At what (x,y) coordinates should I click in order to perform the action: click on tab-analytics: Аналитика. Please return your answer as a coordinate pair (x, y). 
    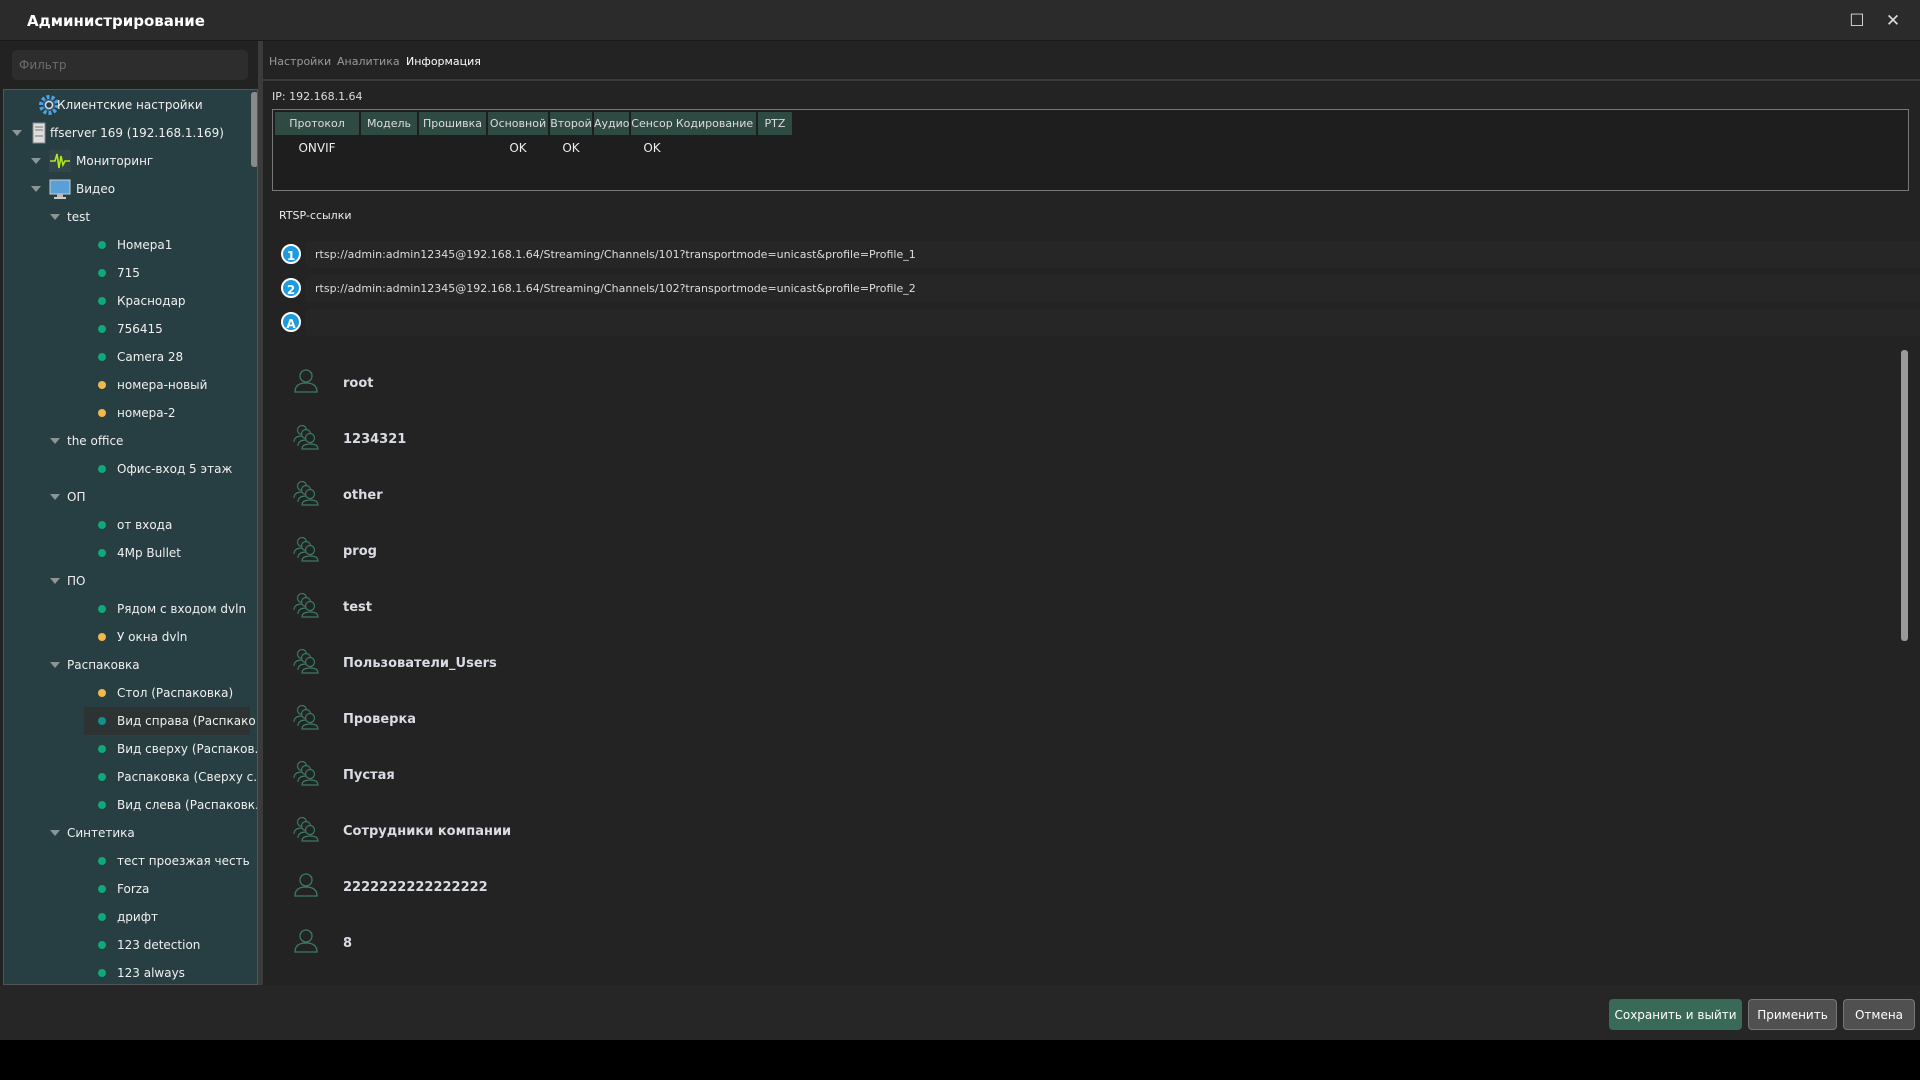
    Looking at the image, I should click on (368, 61).